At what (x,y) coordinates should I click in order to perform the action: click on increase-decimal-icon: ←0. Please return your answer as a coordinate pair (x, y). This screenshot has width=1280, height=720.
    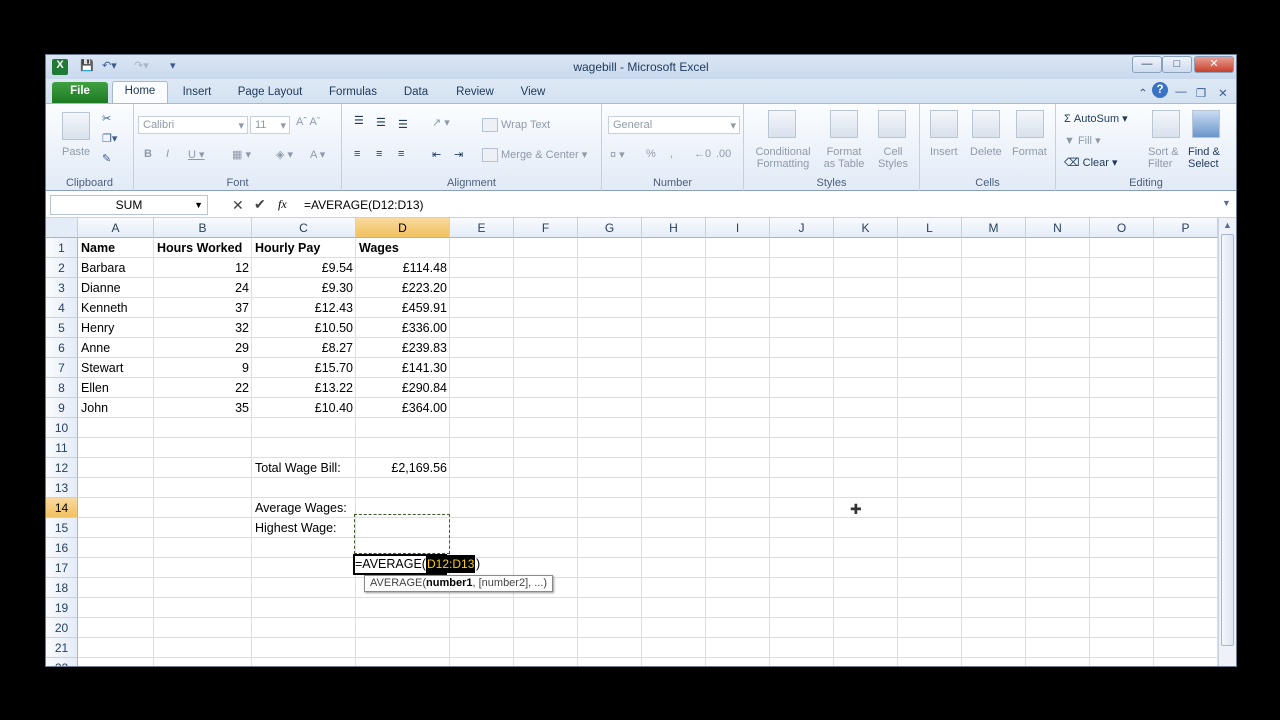
    Looking at the image, I should click on (702, 154).